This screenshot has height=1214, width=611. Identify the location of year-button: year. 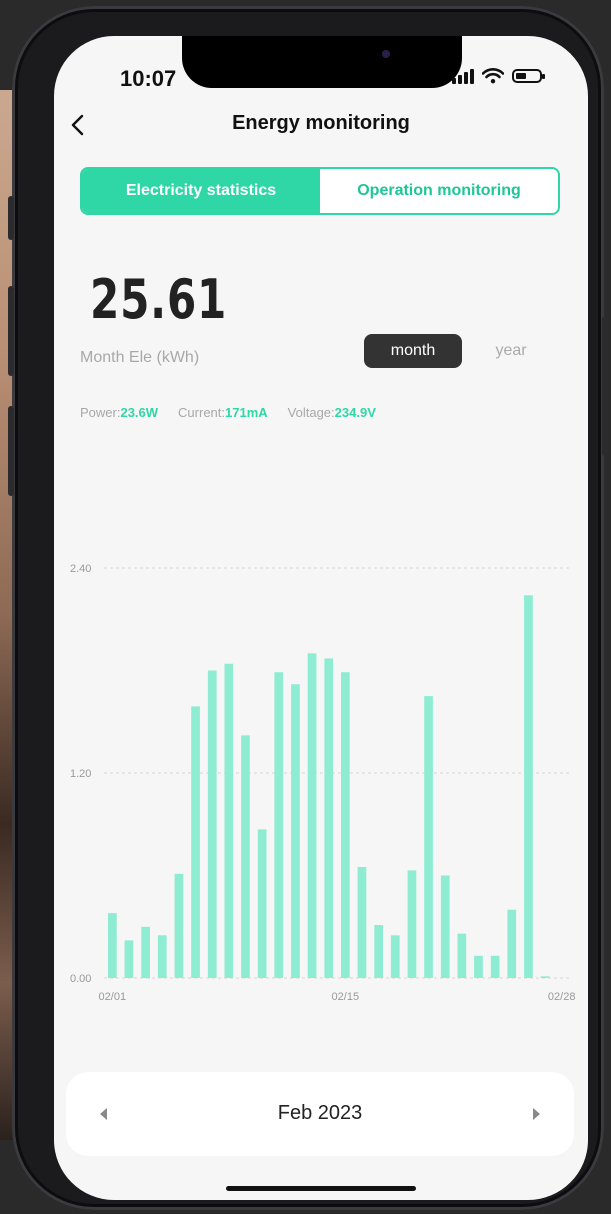
(511, 351).